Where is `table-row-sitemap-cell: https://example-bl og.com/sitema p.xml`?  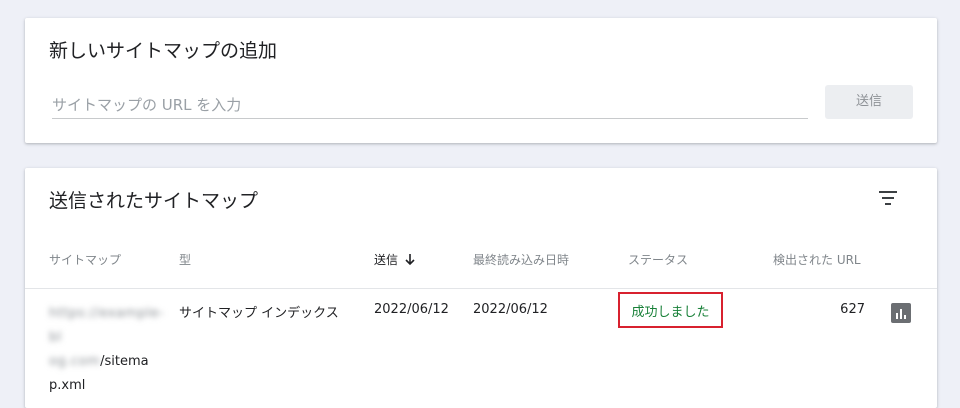 table-row-sitemap-cell: https://example-bl og.com/sitema p.xml is located at coordinates (106, 350).